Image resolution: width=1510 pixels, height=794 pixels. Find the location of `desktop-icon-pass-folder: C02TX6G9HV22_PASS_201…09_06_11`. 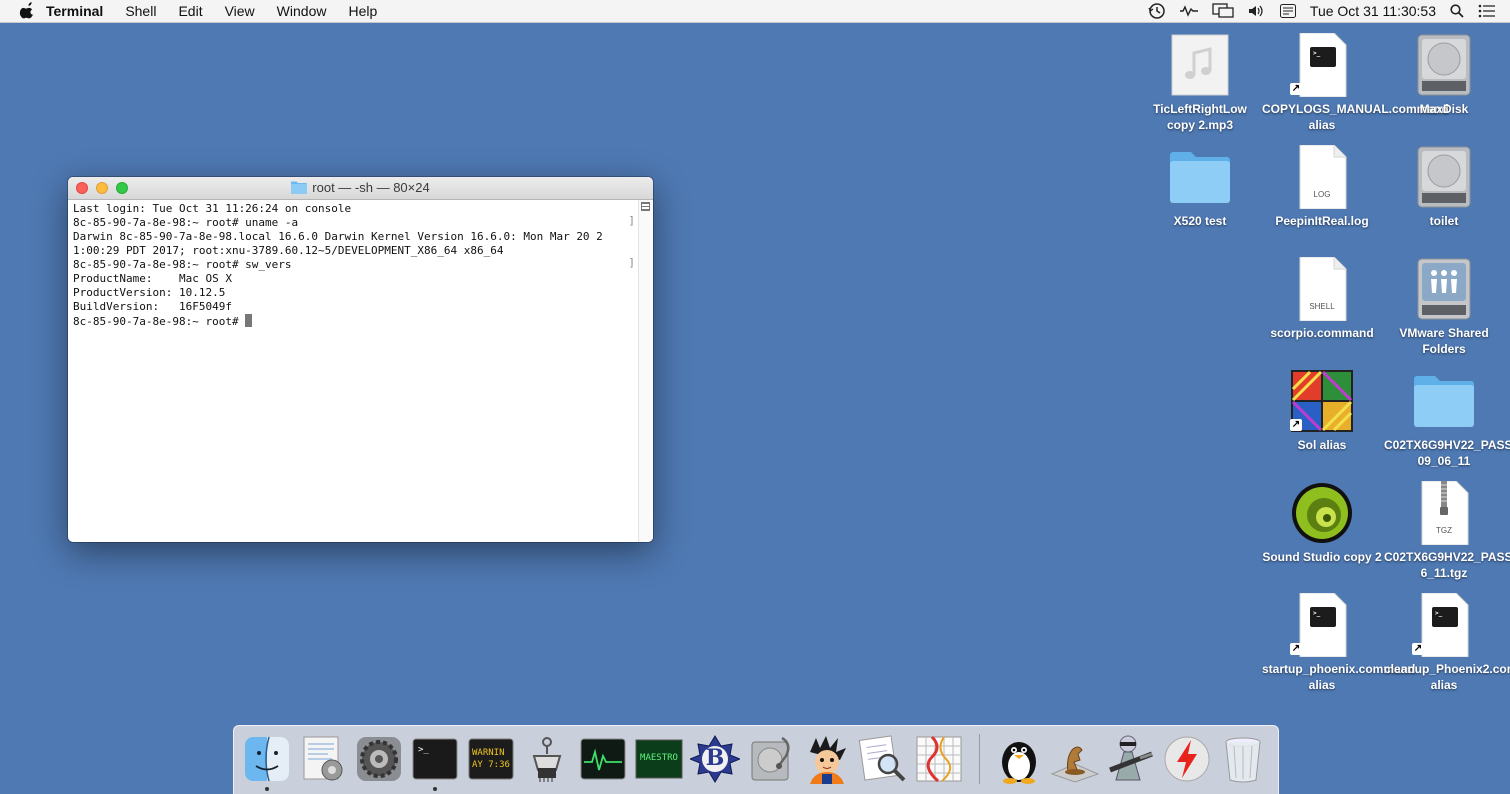

desktop-icon-pass-folder: C02TX6G9HV22_PASS_201…09_06_11 is located at coordinates (1447, 419).